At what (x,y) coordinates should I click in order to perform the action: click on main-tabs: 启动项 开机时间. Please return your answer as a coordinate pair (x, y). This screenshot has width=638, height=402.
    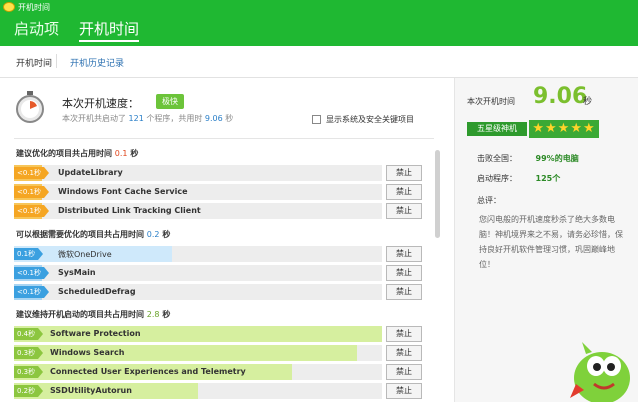
    Looking at the image, I should click on (77, 30).